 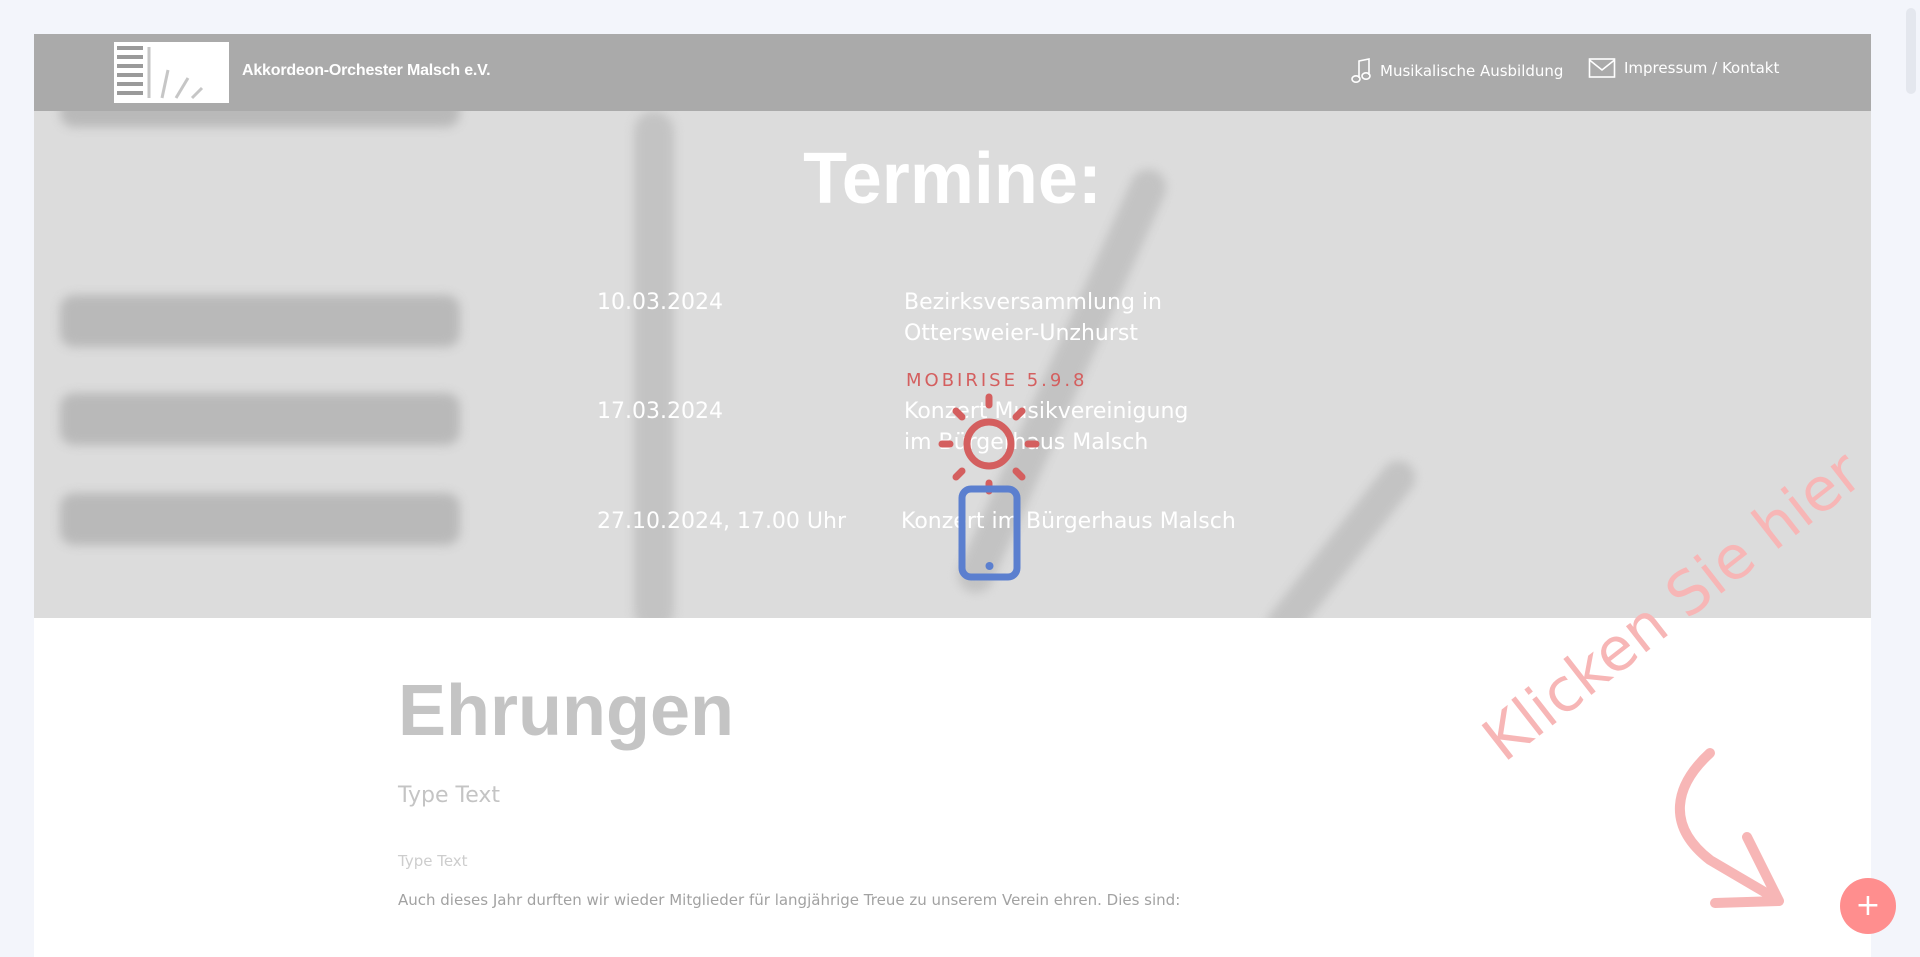 I want to click on nav-link-impressum-kontakt: Impressum / Kontakt, so click(x=1683, y=68).